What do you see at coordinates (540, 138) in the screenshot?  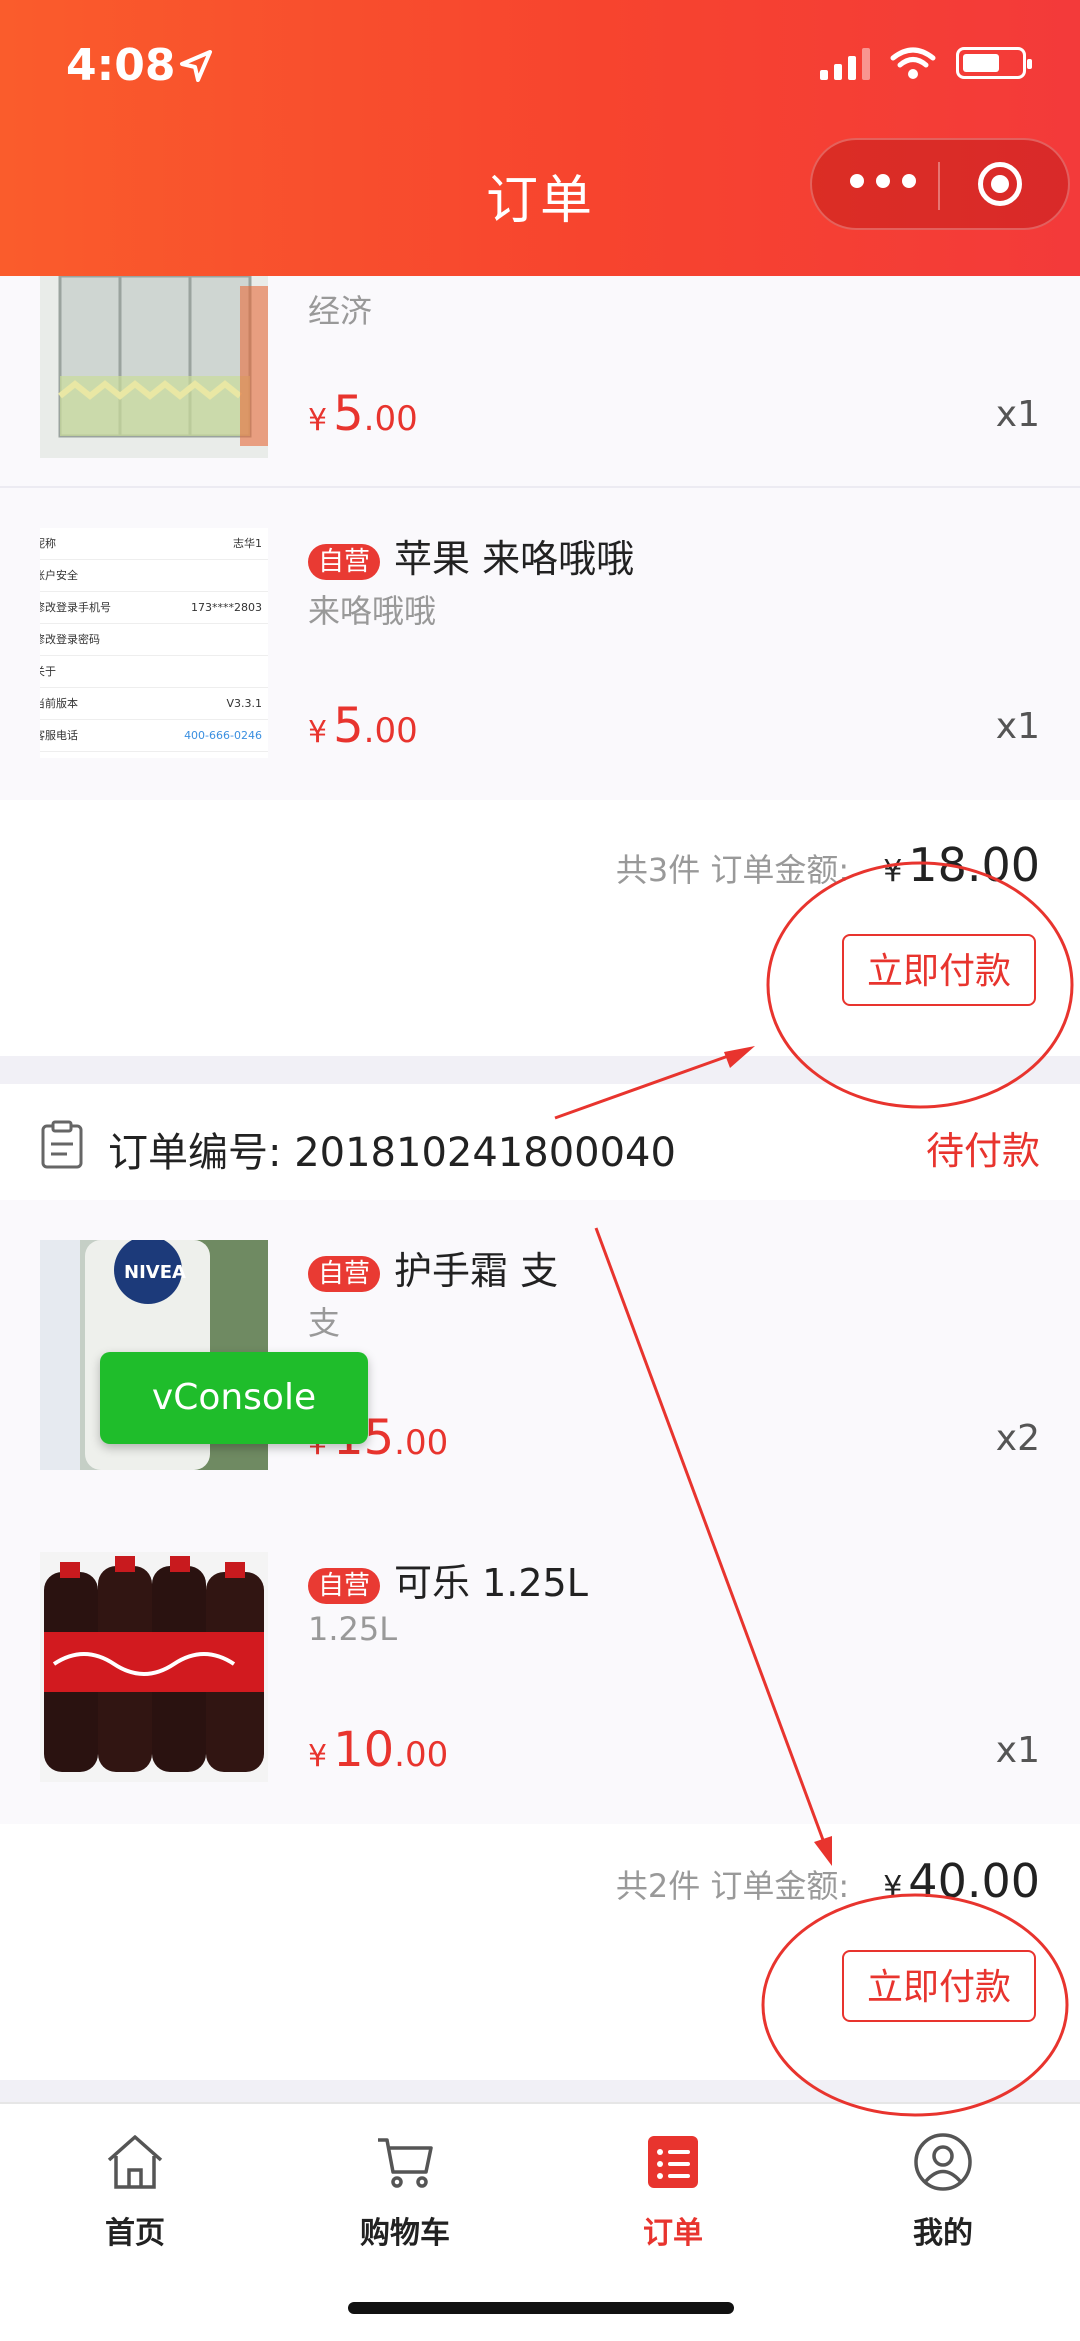 I see `header-bar: 4:08 订单` at bounding box center [540, 138].